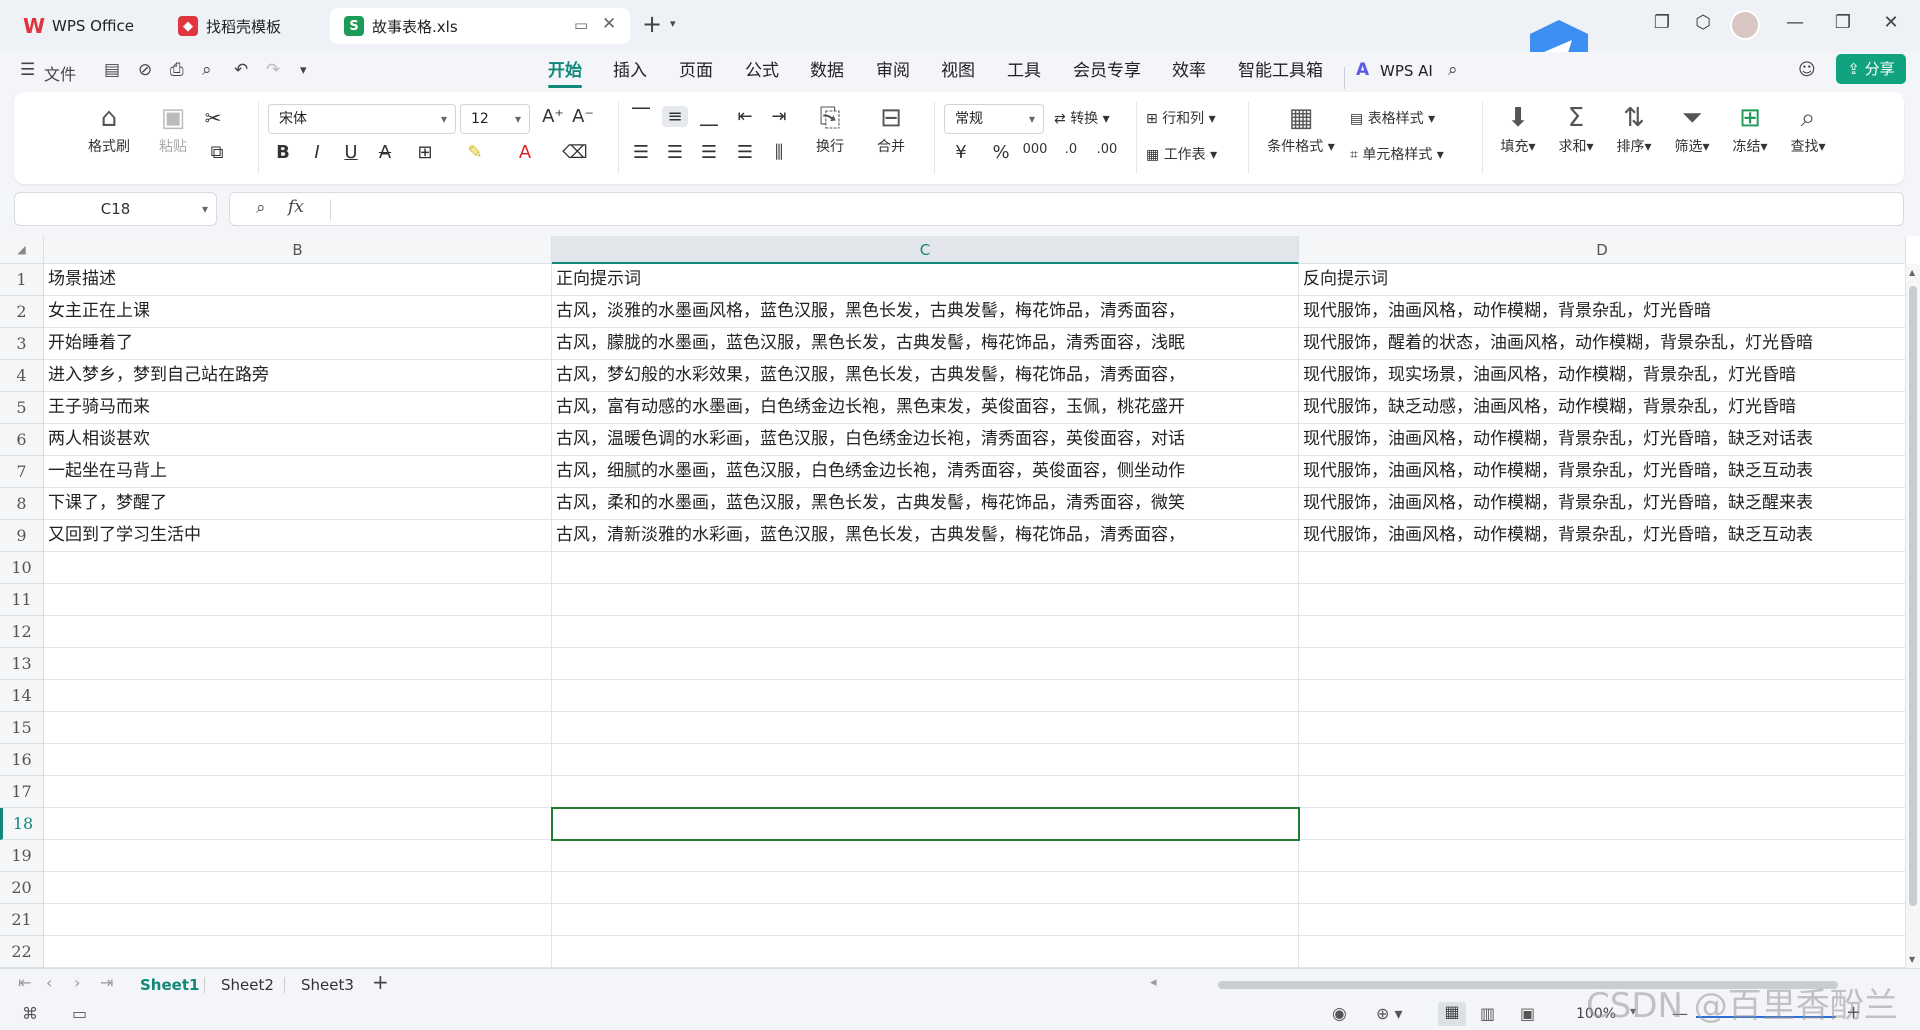 Image resolution: width=1920 pixels, height=1030 pixels. What do you see at coordinates (22, 504) in the screenshot?
I see `row-header-8: 8` at bounding box center [22, 504].